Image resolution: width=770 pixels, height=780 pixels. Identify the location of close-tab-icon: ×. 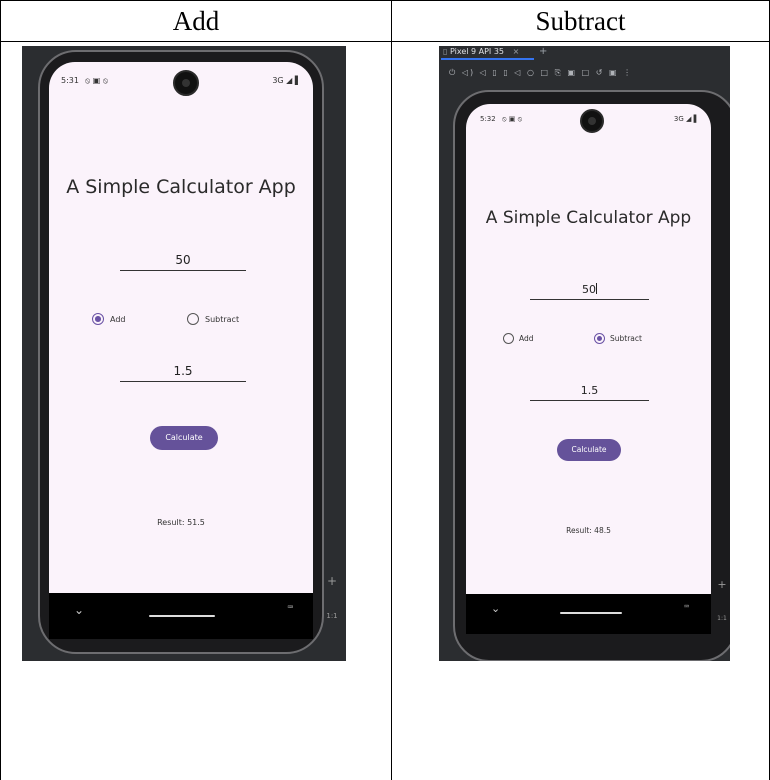
(516, 51).